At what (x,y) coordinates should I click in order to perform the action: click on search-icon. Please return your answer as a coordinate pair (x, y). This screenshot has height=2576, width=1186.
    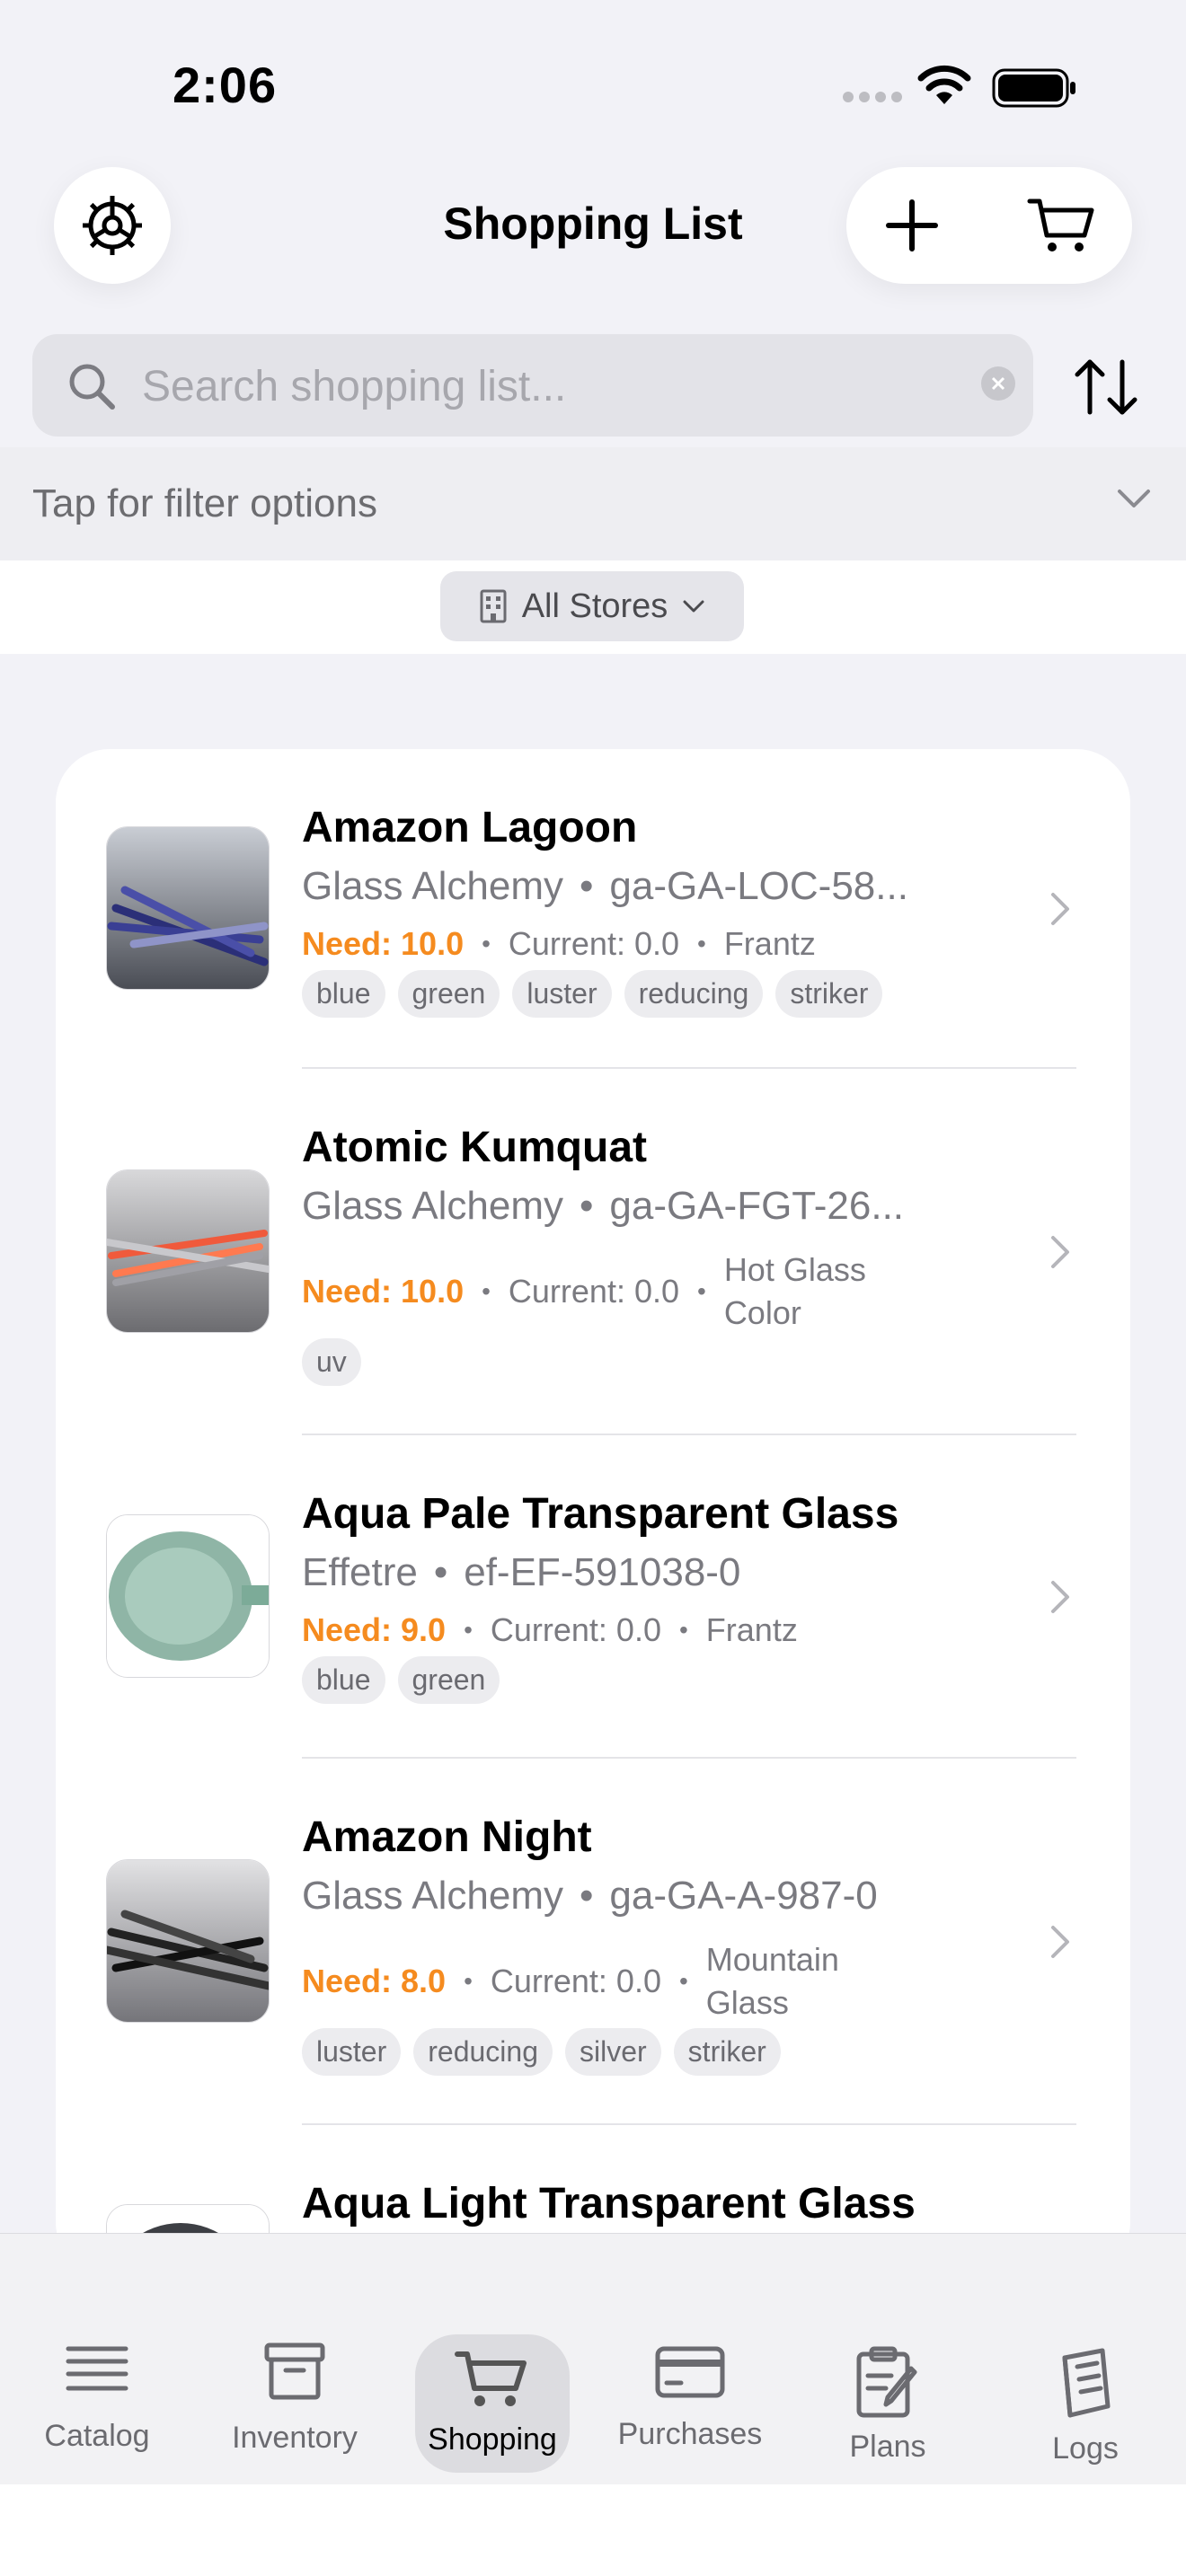
    Looking at the image, I should click on (92, 387).